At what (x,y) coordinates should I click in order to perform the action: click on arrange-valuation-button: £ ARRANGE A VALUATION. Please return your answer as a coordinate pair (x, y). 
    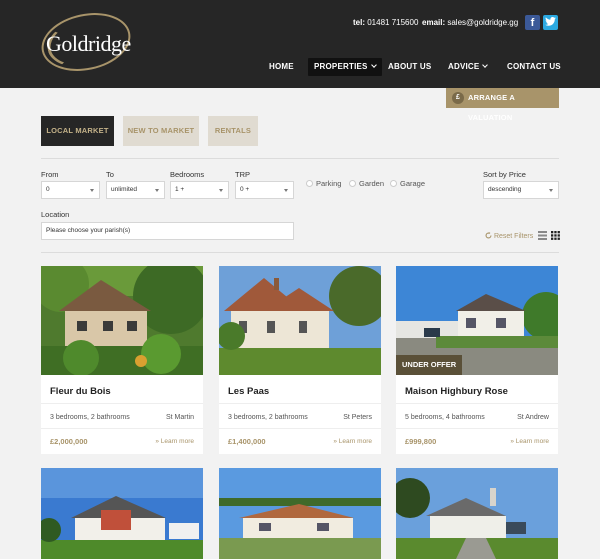
    Looking at the image, I should click on (502, 105).